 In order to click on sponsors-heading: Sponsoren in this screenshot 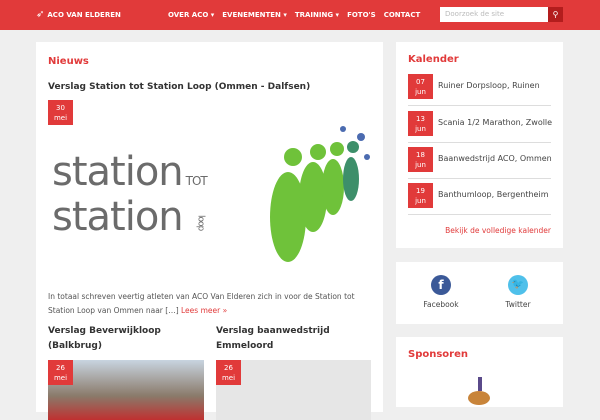, I will do `click(438, 354)`.